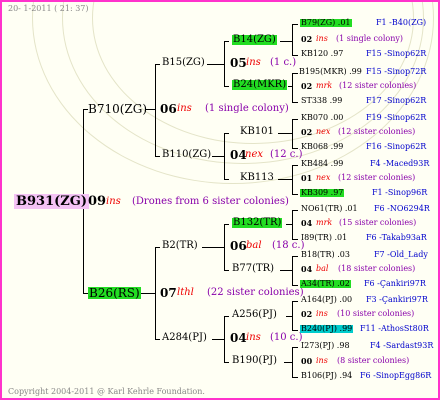 This screenshot has width=440, height=400. Describe the element at coordinates (325, 284) in the screenshot. I see `queen-id: A34(TR) .02` at that location.